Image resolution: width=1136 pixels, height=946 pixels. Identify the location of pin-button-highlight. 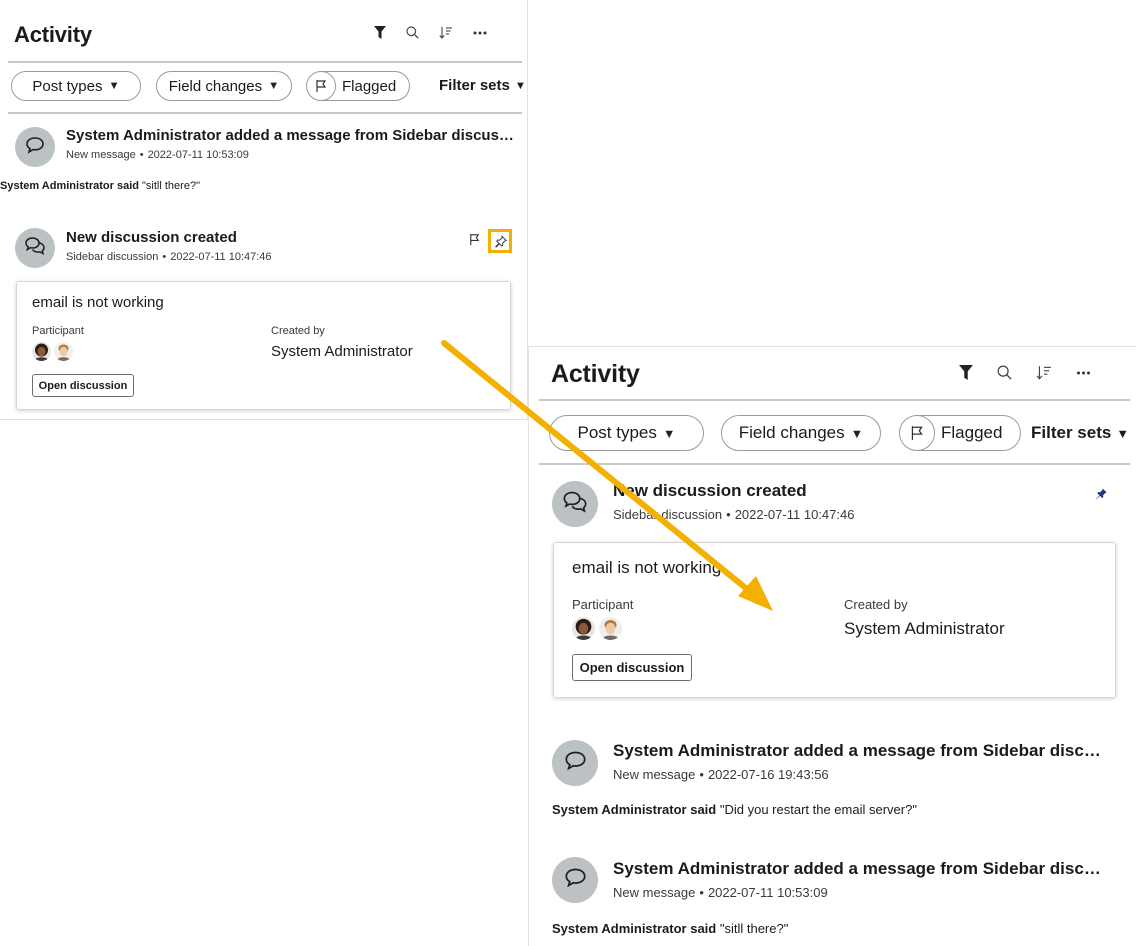
(500, 241).